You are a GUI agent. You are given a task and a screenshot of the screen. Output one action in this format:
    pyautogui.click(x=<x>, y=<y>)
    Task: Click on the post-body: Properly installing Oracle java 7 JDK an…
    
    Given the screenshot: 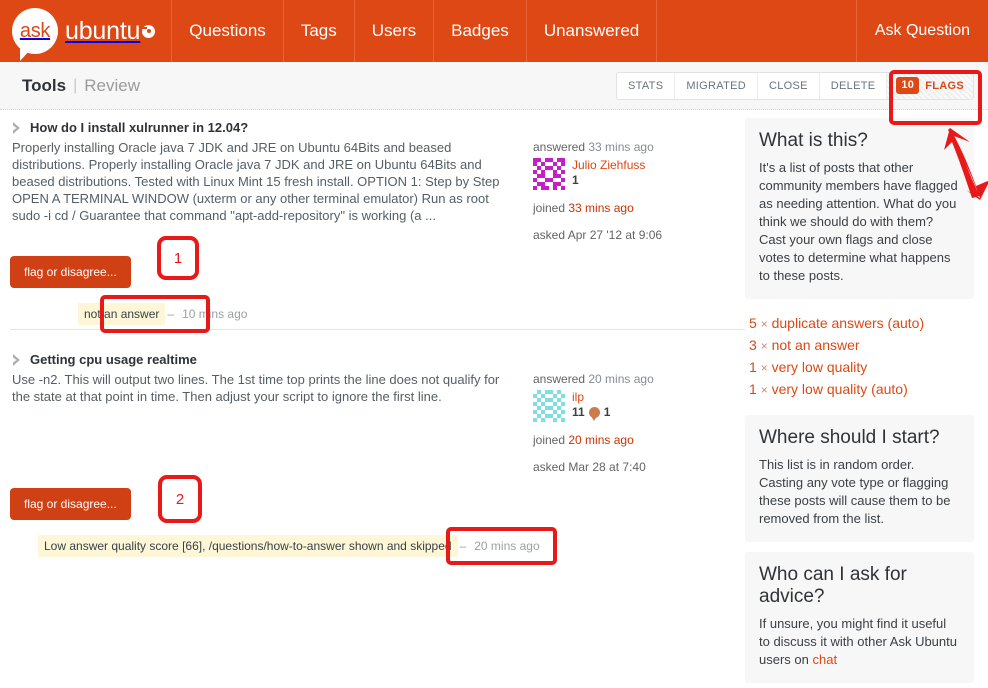 What is the action you would take?
    pyautogui.click(x=377, y=191)
    